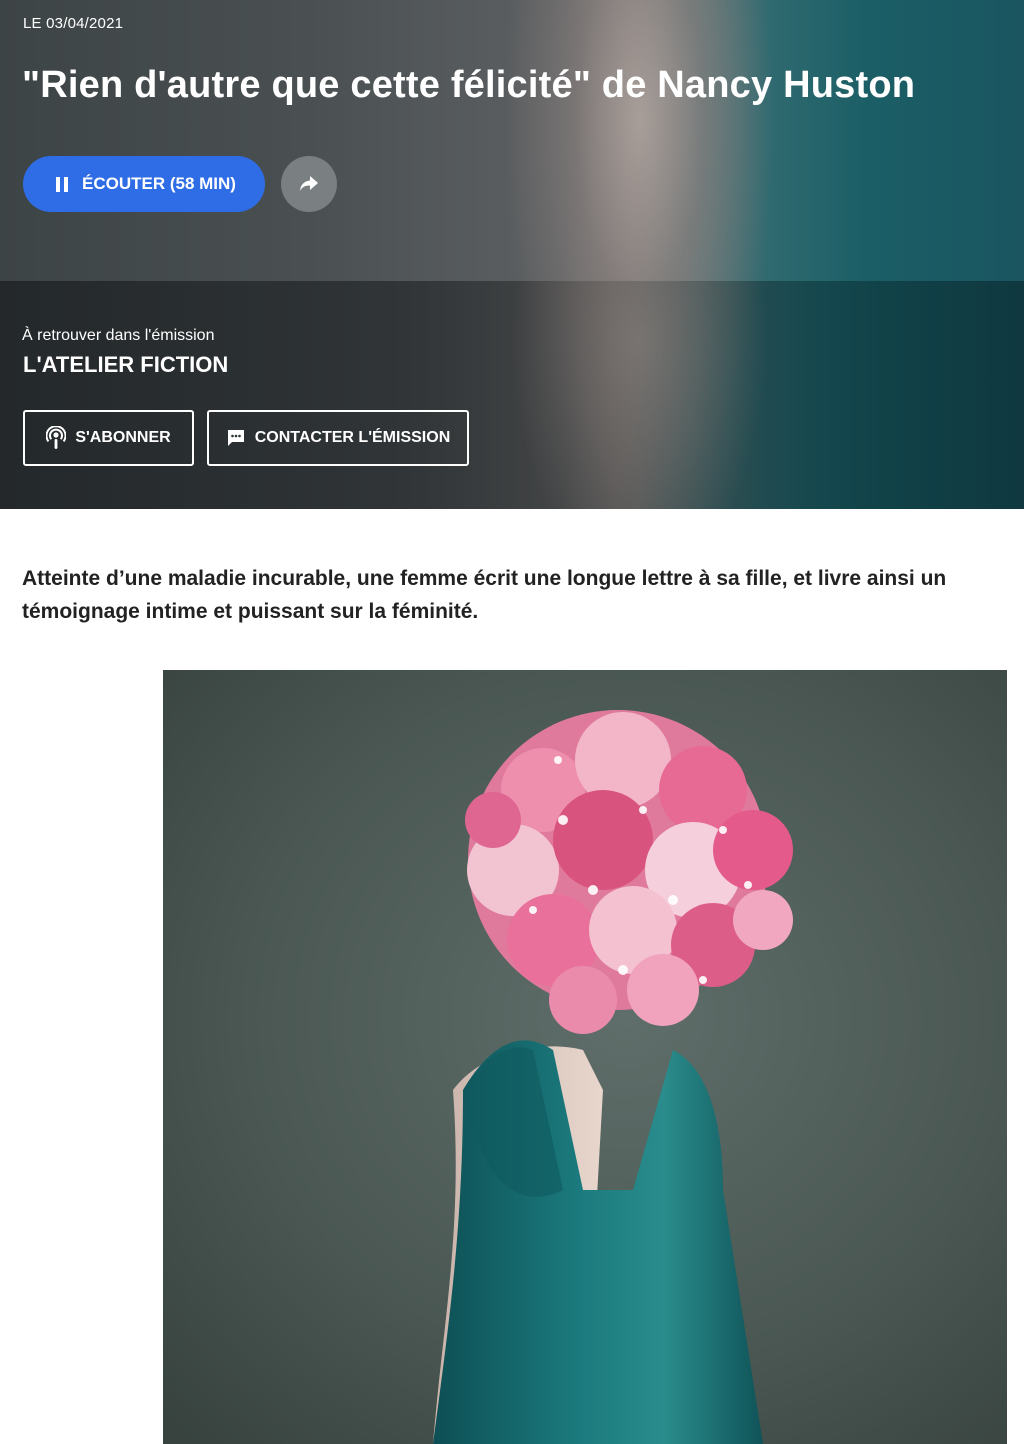 The height and width of the screenshot is (1444, 1024). What do you see at coordinates (123, 437) in the screenshot?
I see `subscribe-button-label: S'ABONNER` at bounding box center [123, 437].